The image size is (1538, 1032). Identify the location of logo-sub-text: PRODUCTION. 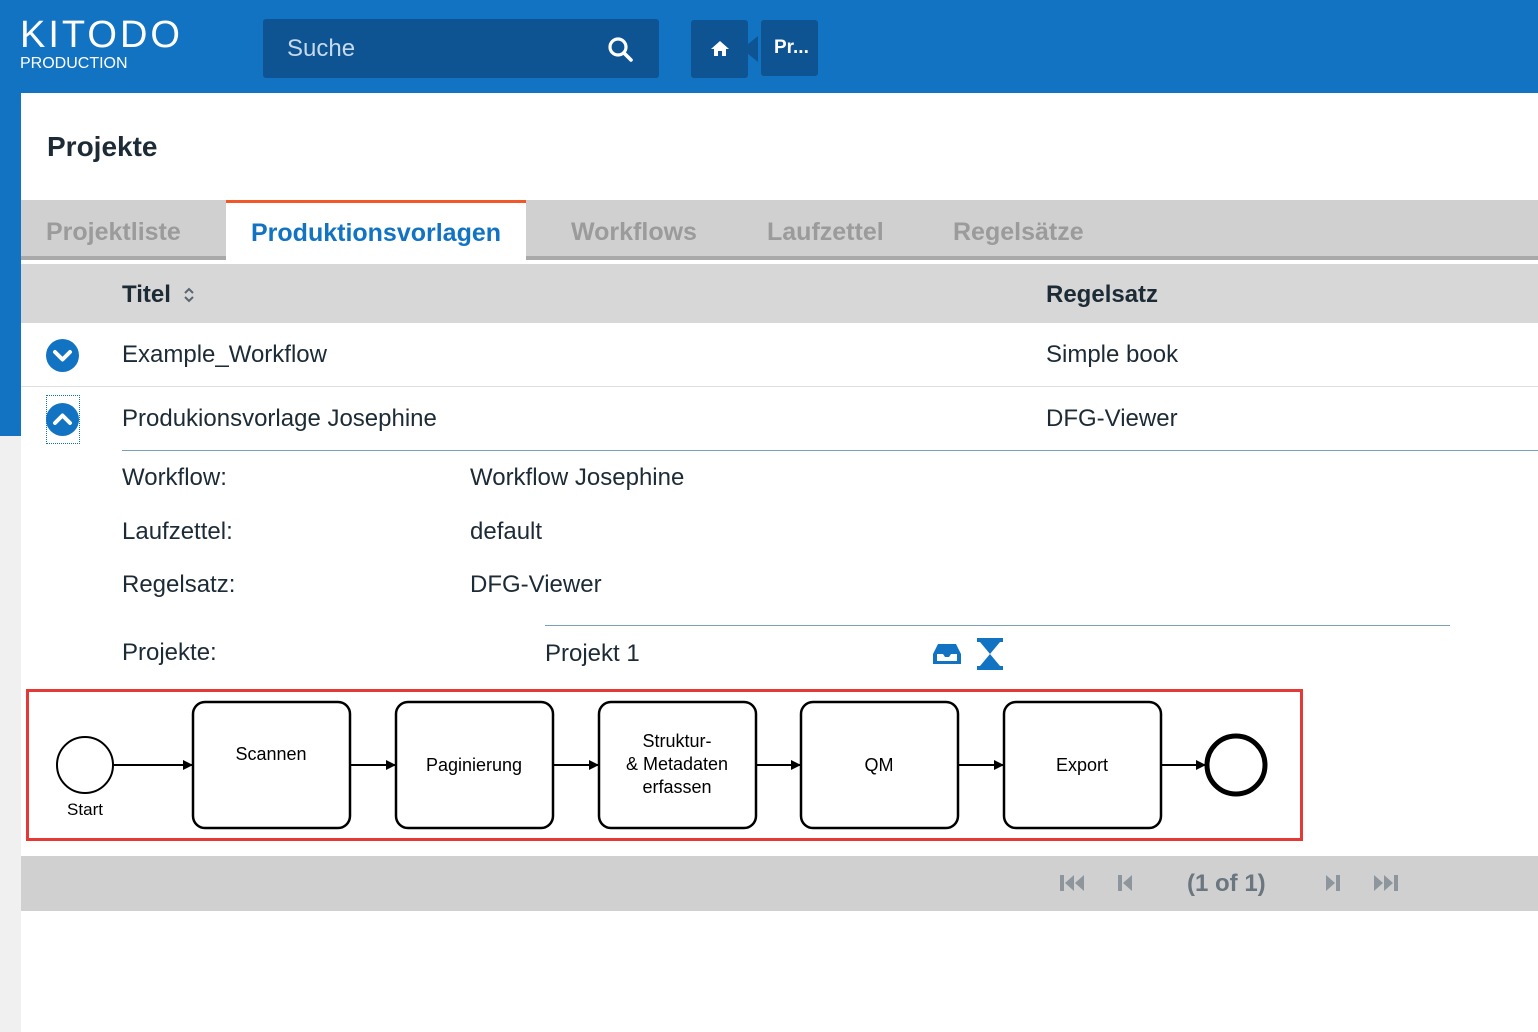
(74, 63).